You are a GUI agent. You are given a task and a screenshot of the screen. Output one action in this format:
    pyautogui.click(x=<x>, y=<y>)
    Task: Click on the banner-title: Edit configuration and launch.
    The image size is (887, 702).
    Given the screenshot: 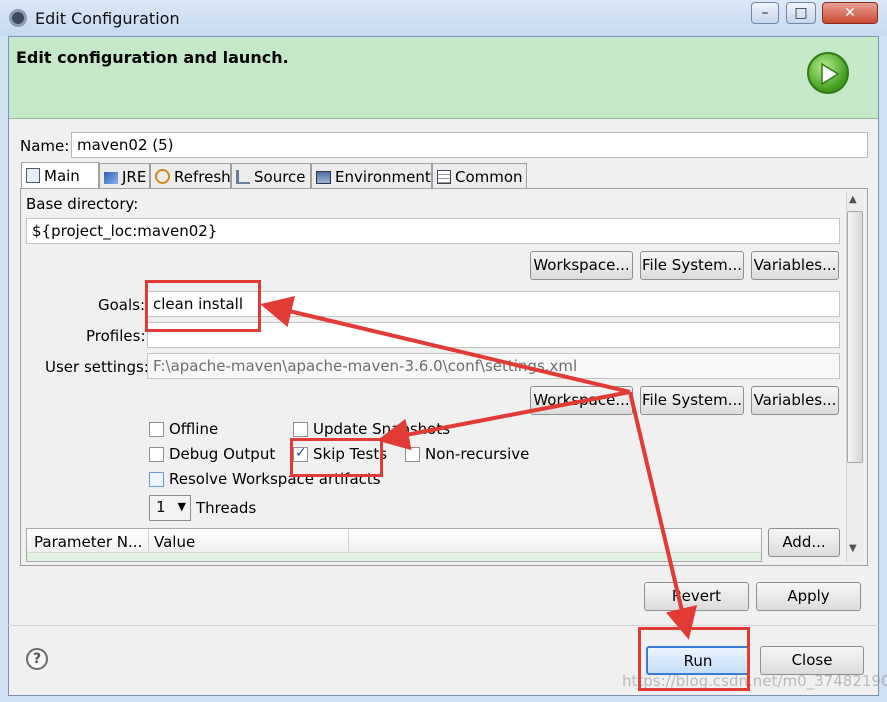 What is the action you would take?
    pyautogui.click(x=152, y=57)
    